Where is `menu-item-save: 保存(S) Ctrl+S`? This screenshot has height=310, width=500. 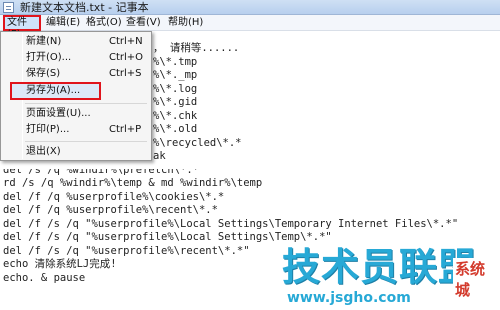 menu-item-save: 保存(S) Ctrl+S is located at coordinates (76, 74).